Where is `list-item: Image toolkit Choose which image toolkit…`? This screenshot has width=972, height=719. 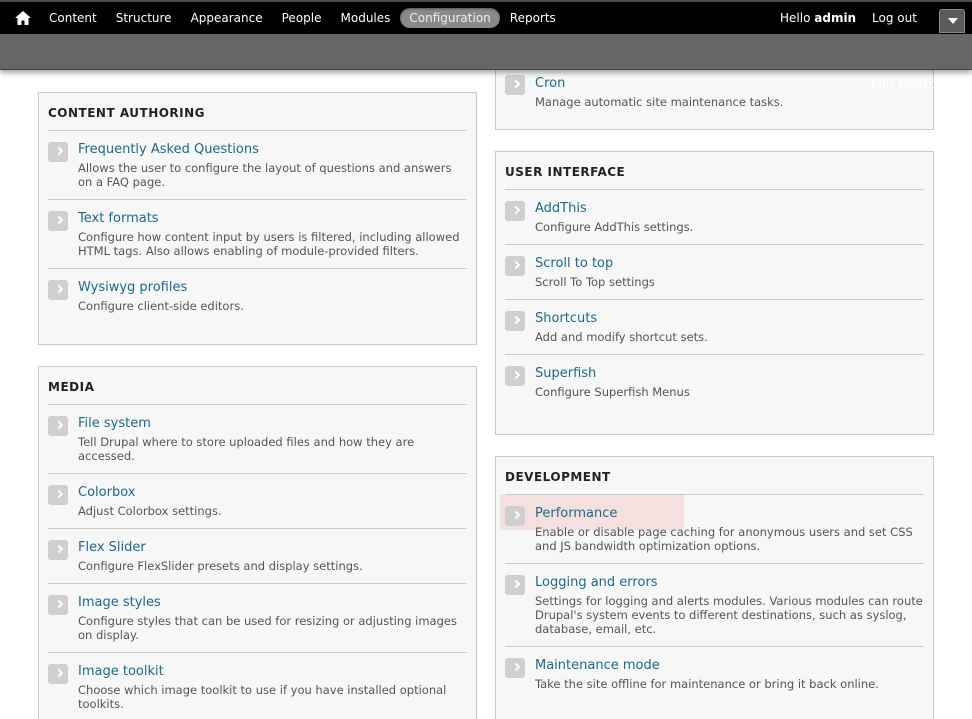 list-item: Image toolkit Choose which image toolkit… is located at coordinates (257, 686).